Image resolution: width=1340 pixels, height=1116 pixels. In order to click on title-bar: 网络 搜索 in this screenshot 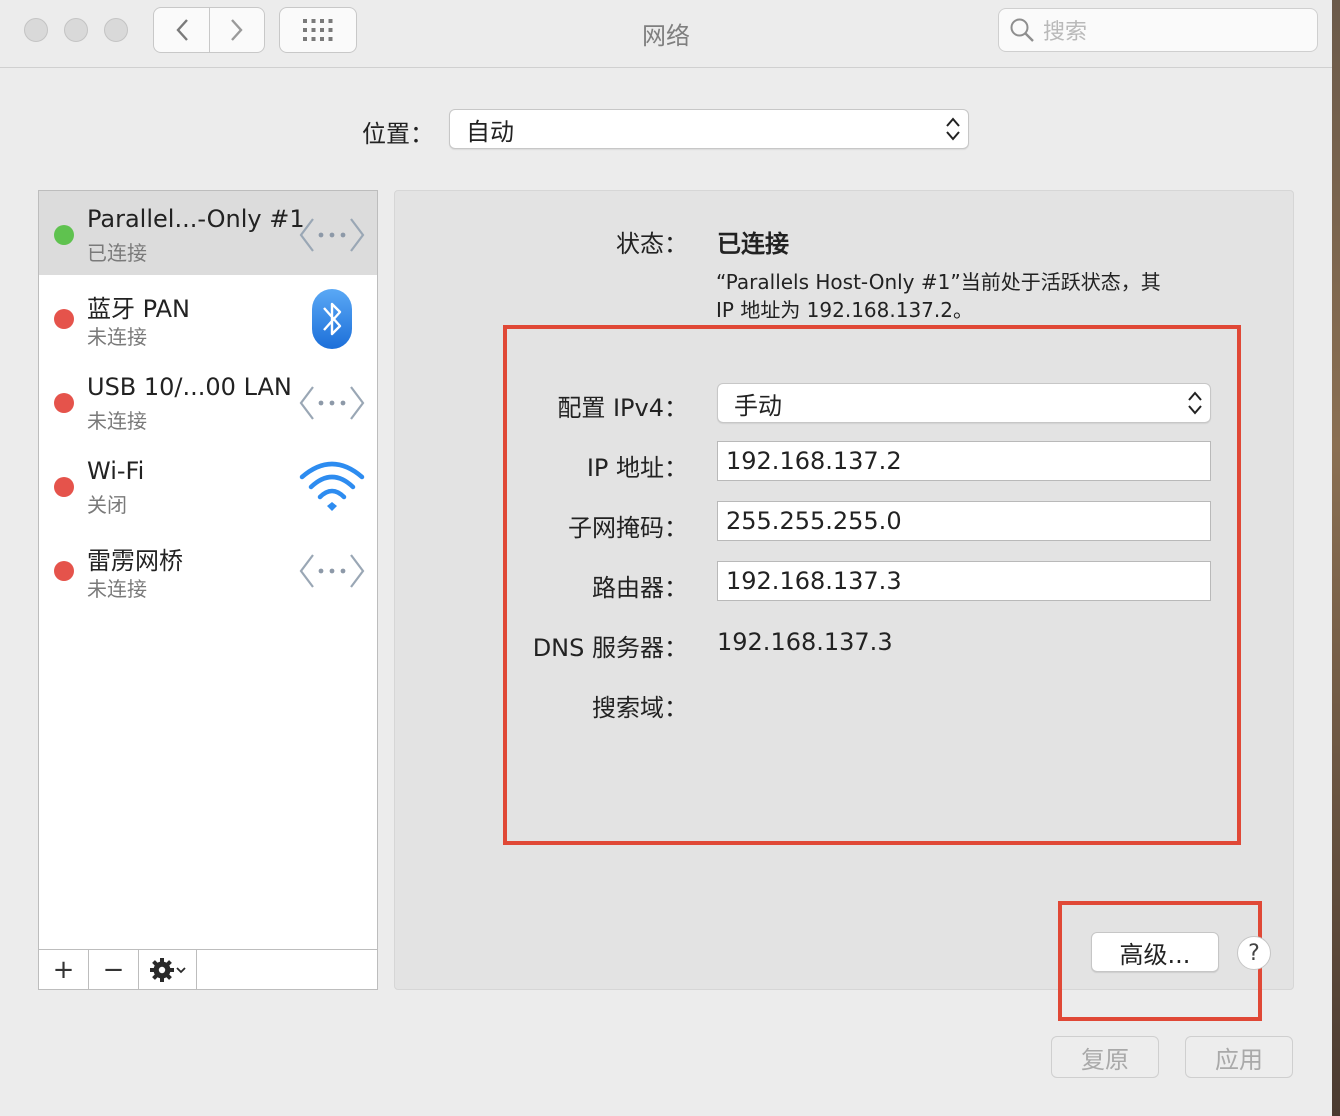, I will do `click(666, 34)`.